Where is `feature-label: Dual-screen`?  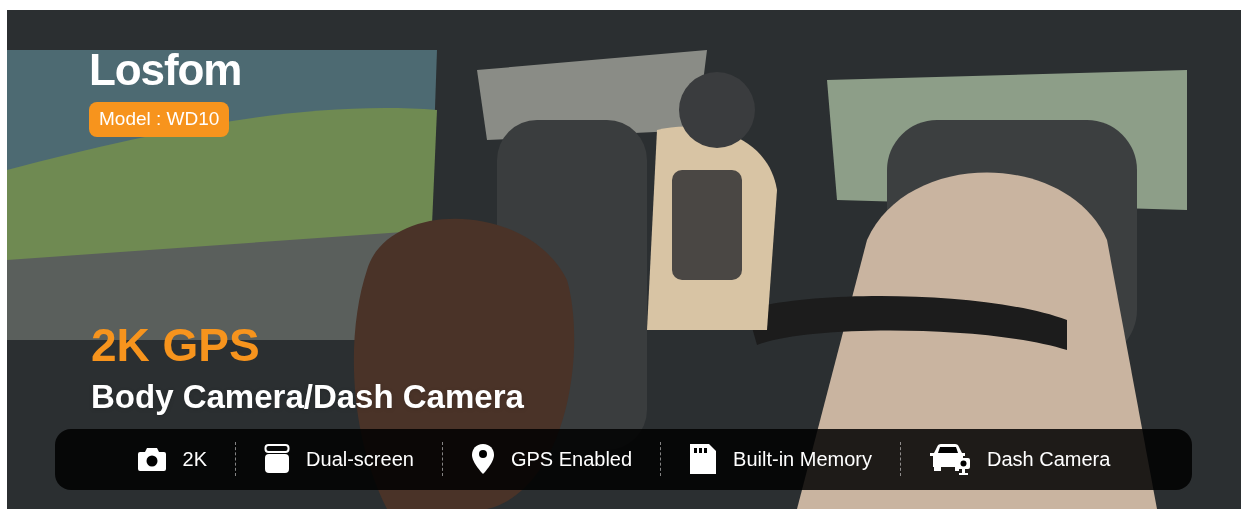
feature-label: Dual-screen is located at coordinates (360, 460).